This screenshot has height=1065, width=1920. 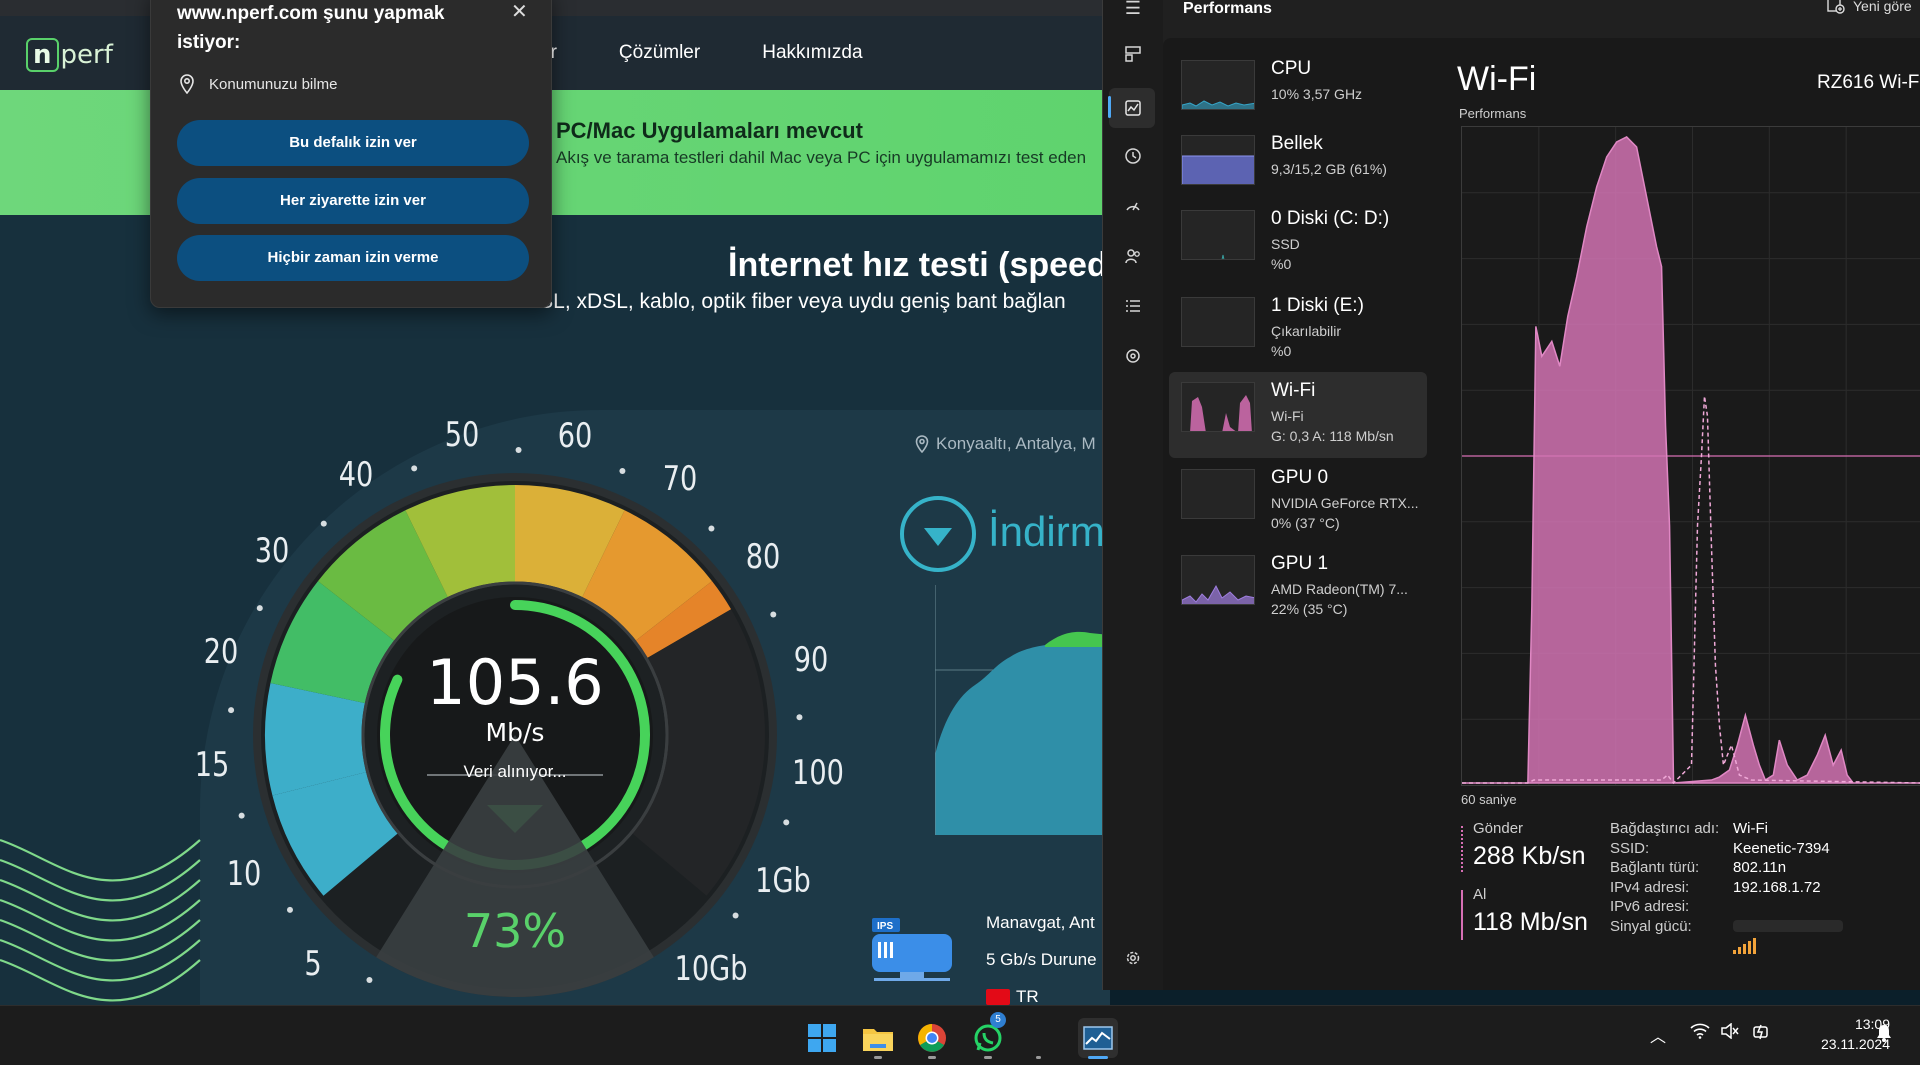 I want to click on close-icon: ✕, so click(x=519, y=12).